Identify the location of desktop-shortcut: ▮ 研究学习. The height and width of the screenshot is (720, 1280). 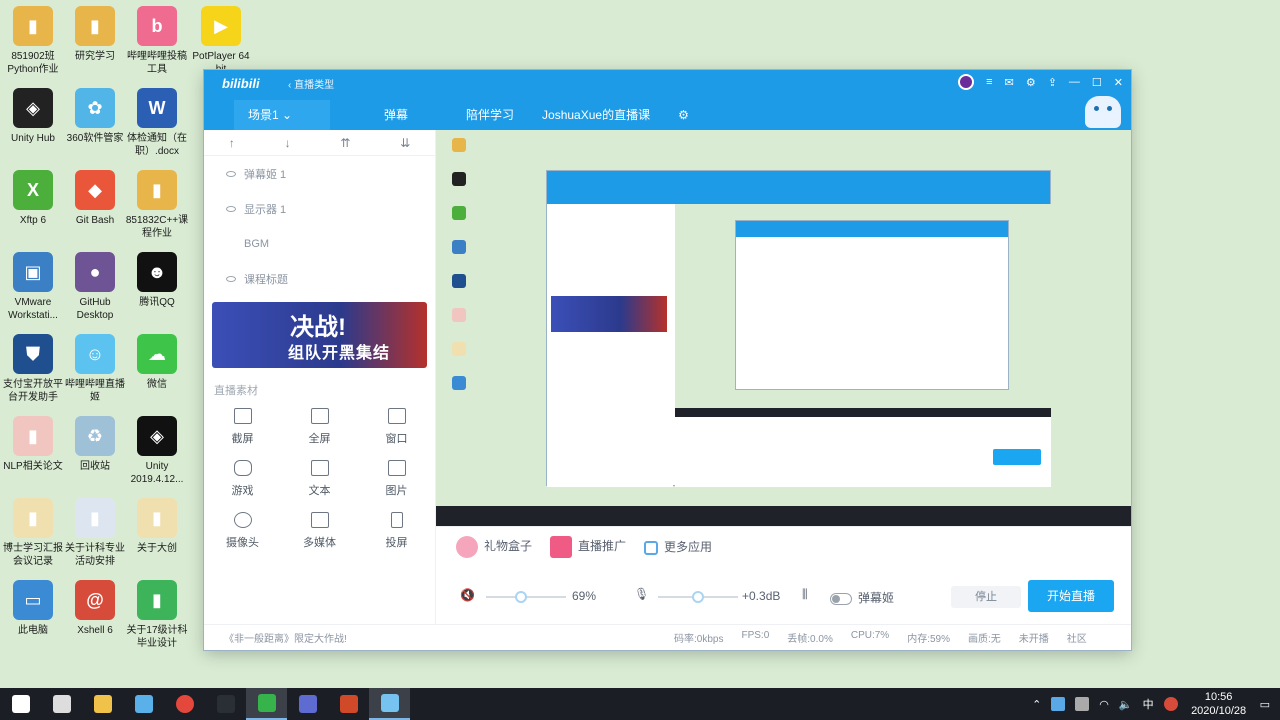
(95, 34).